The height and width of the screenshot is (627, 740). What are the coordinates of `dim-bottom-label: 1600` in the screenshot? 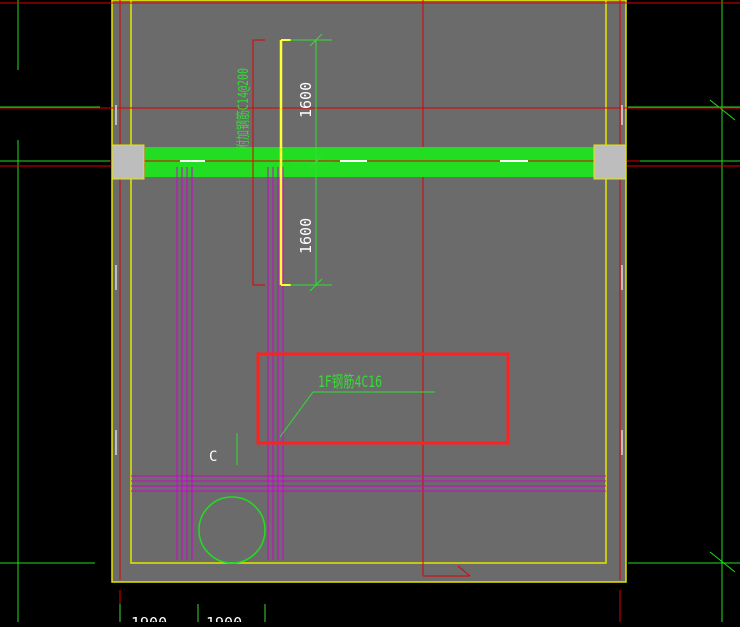 It's located at (306, 236).